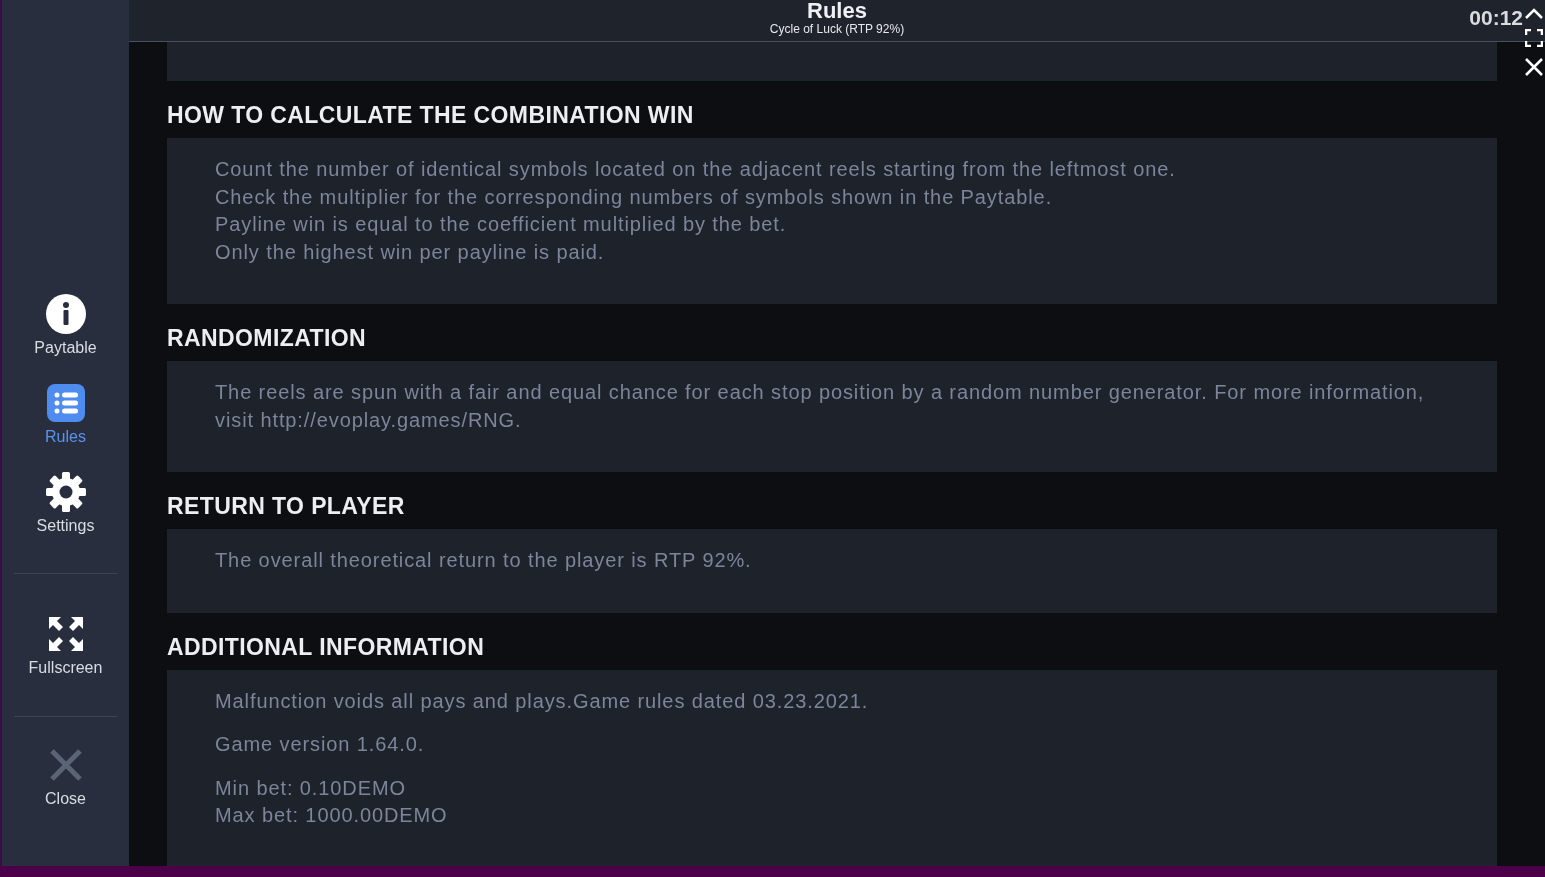 This screenshot has width=1545, height=877. I want to click on sidebar-item: Paytable, so click(65, 326).